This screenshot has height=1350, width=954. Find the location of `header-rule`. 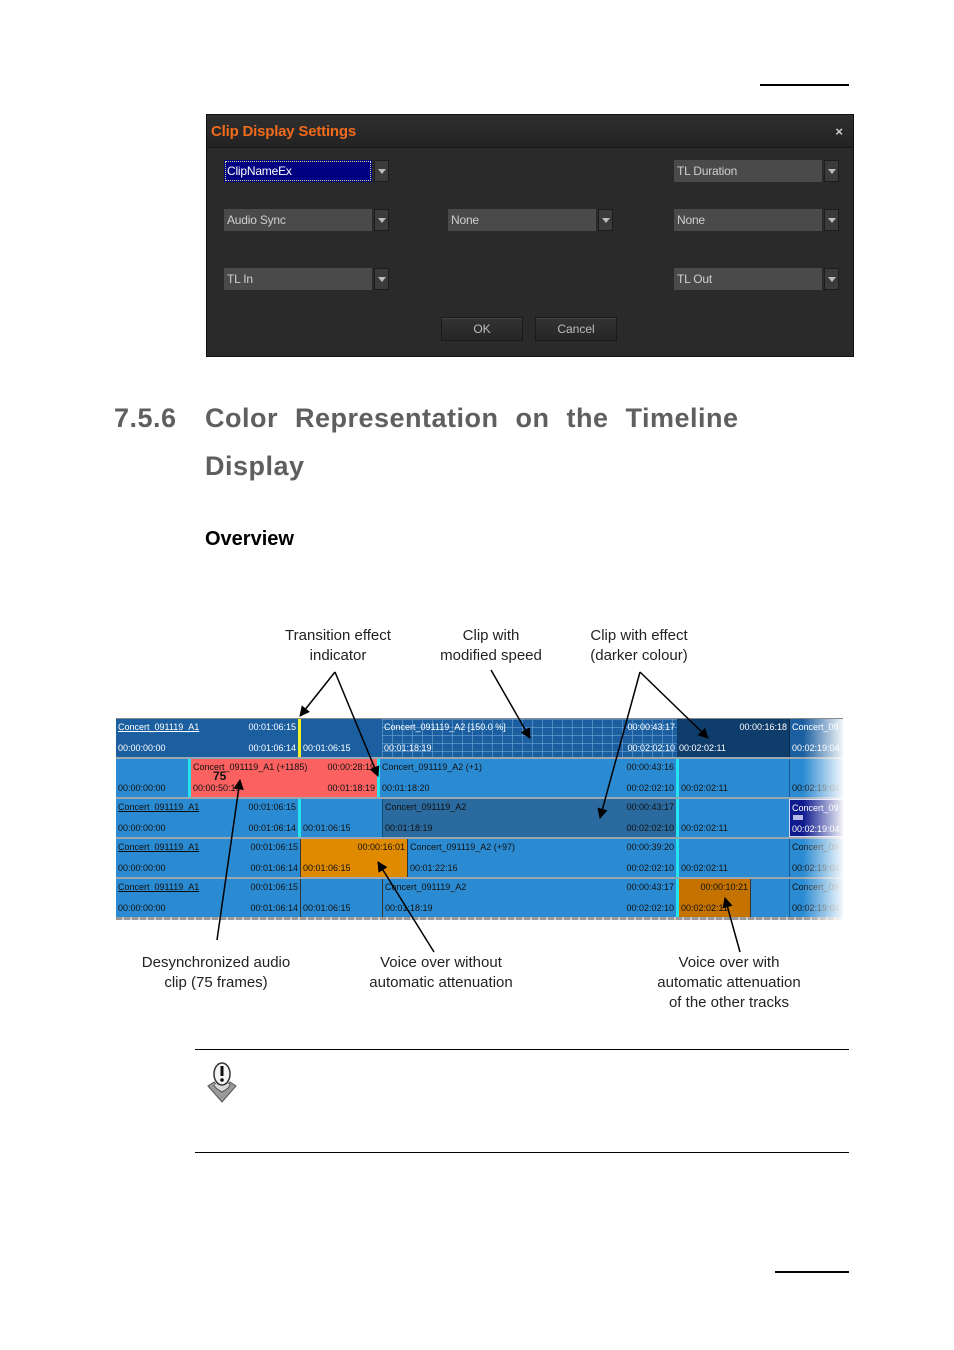

header-rule is located at coordinates (804, 85).